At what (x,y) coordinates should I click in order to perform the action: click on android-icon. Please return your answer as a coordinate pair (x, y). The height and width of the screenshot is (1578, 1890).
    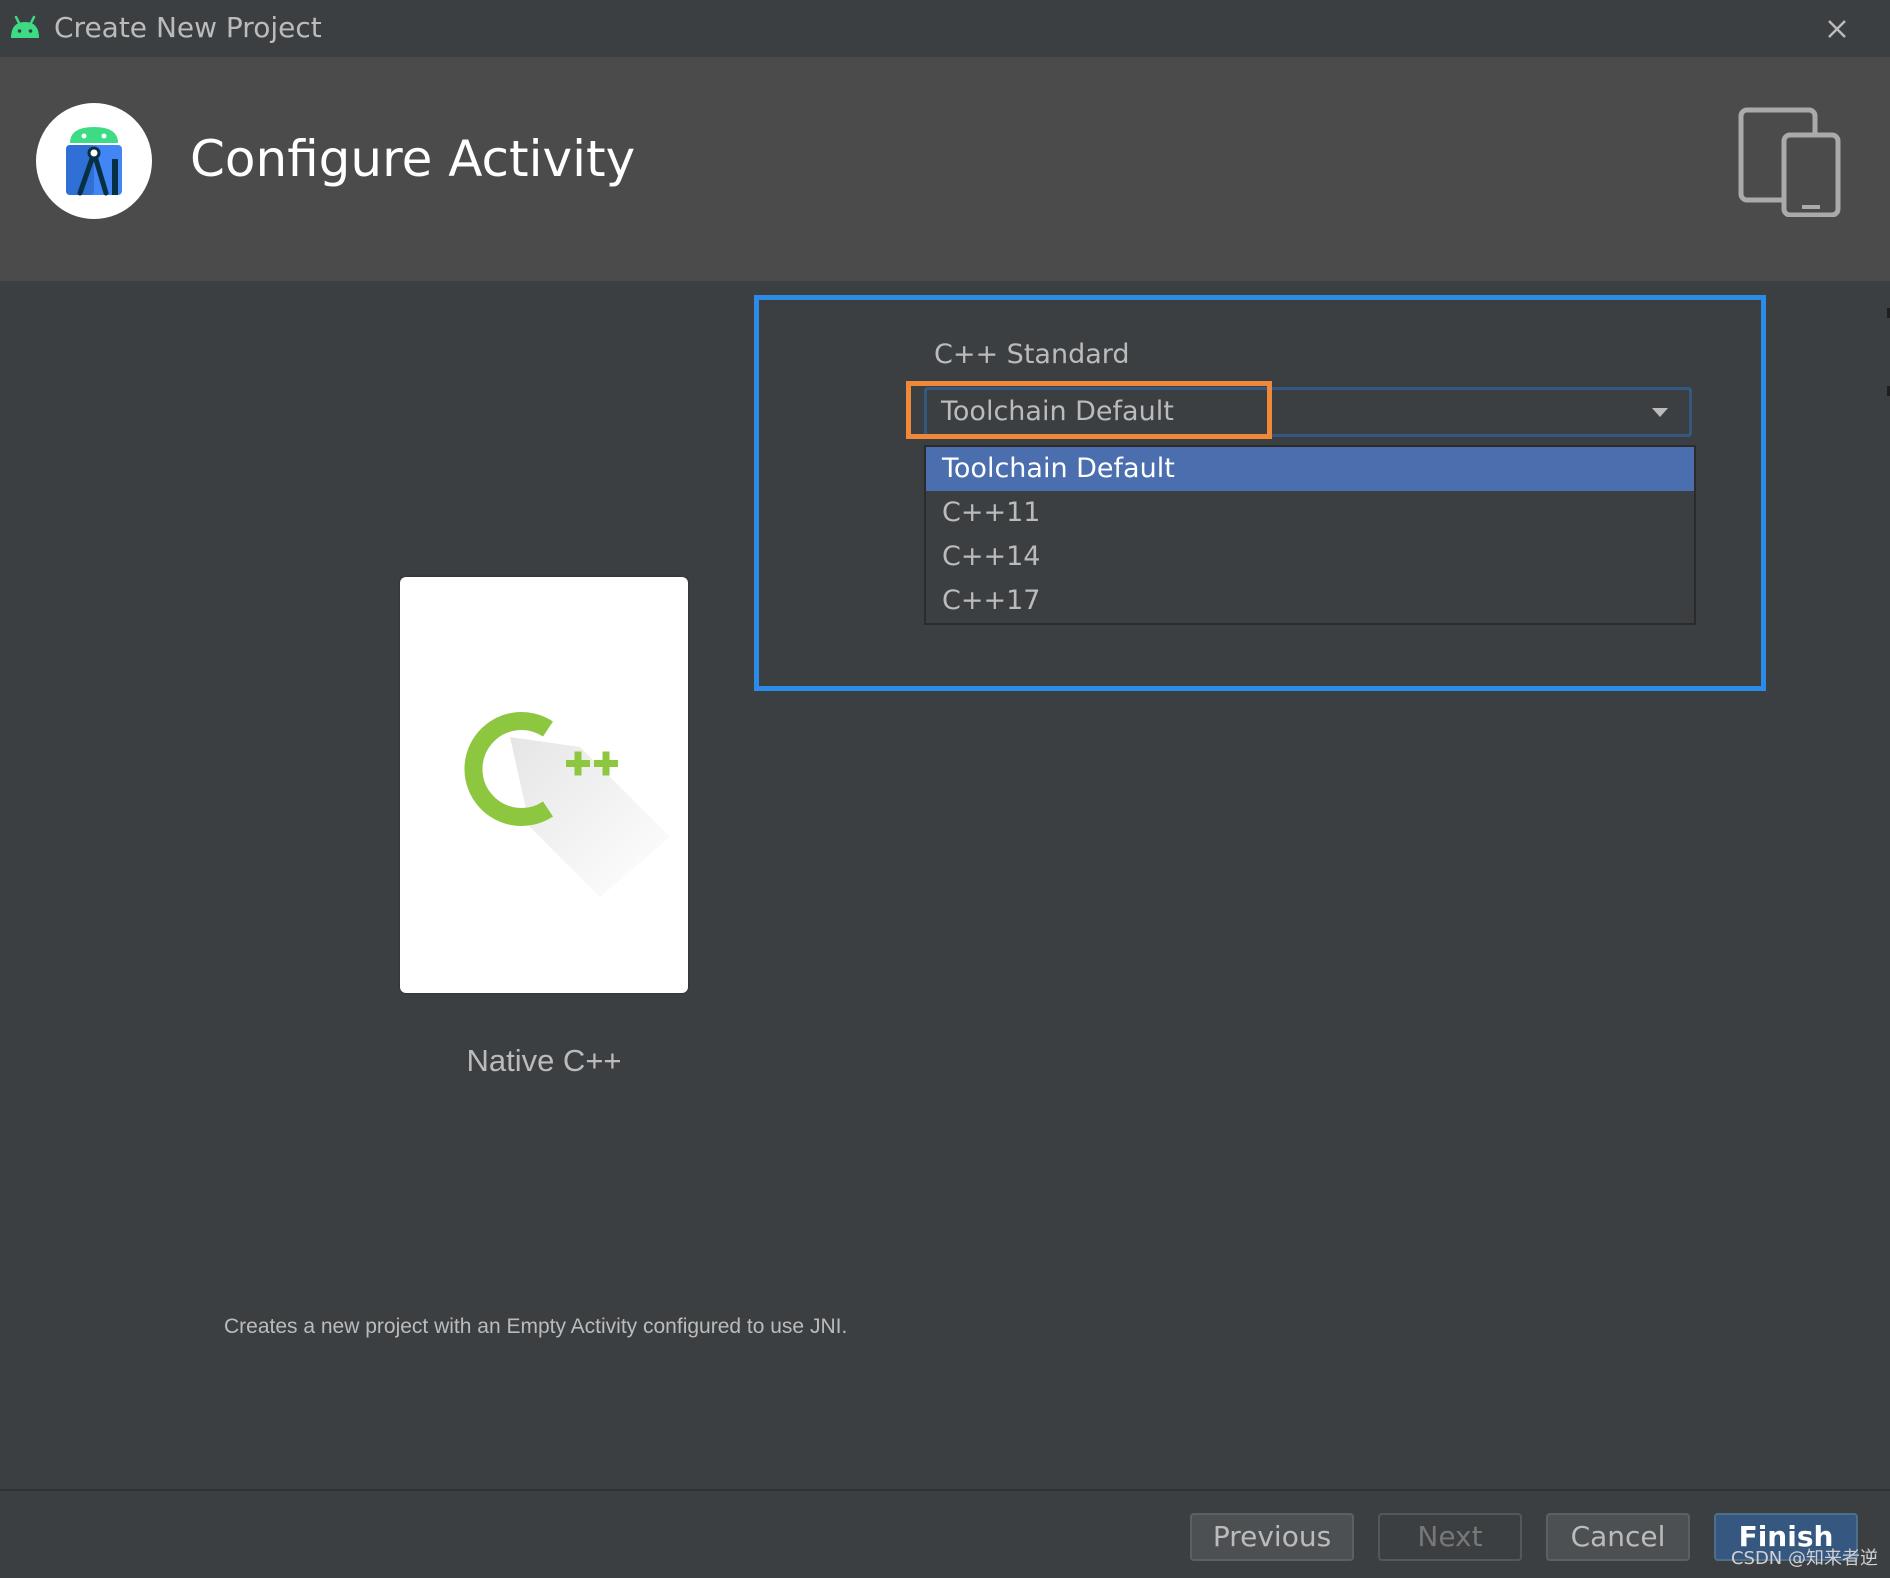
    Looking at the image, I should click on (25, 26).